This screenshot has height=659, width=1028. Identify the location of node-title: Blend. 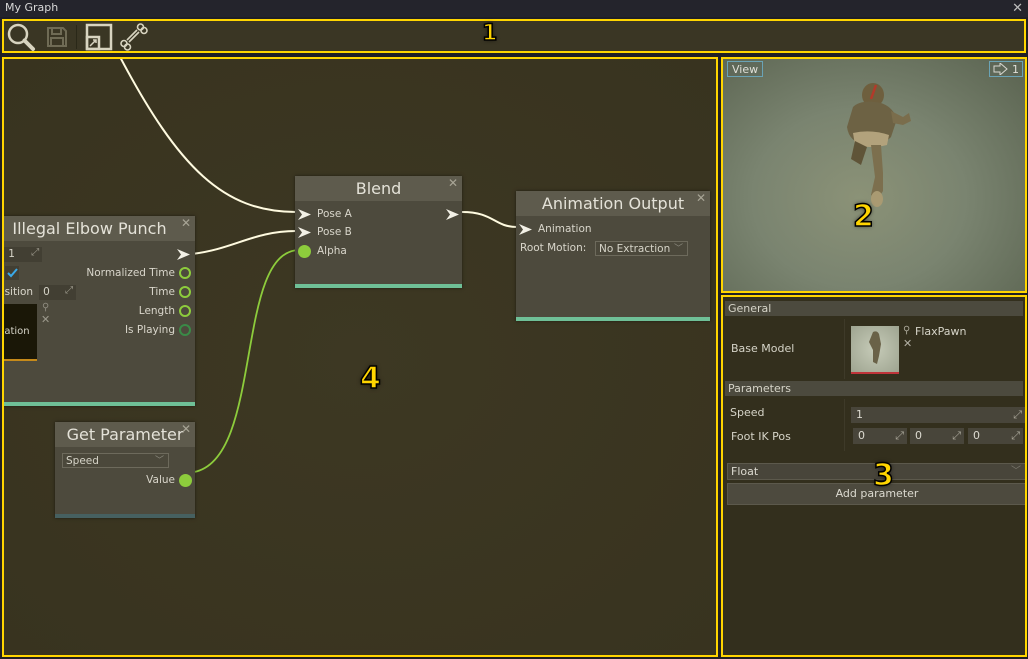
(378, 188).